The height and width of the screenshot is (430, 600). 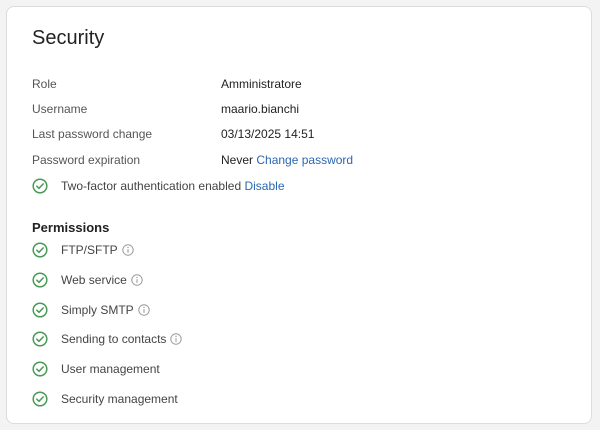 I want to click on permission-label: Web service, so click(x=94, y=280).